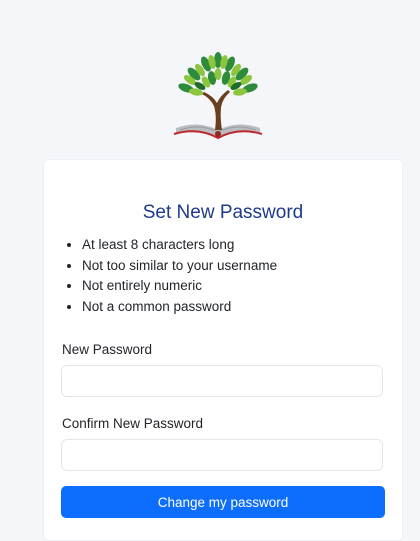  I want to click on page-title: Set New Password, so click(223, 212).